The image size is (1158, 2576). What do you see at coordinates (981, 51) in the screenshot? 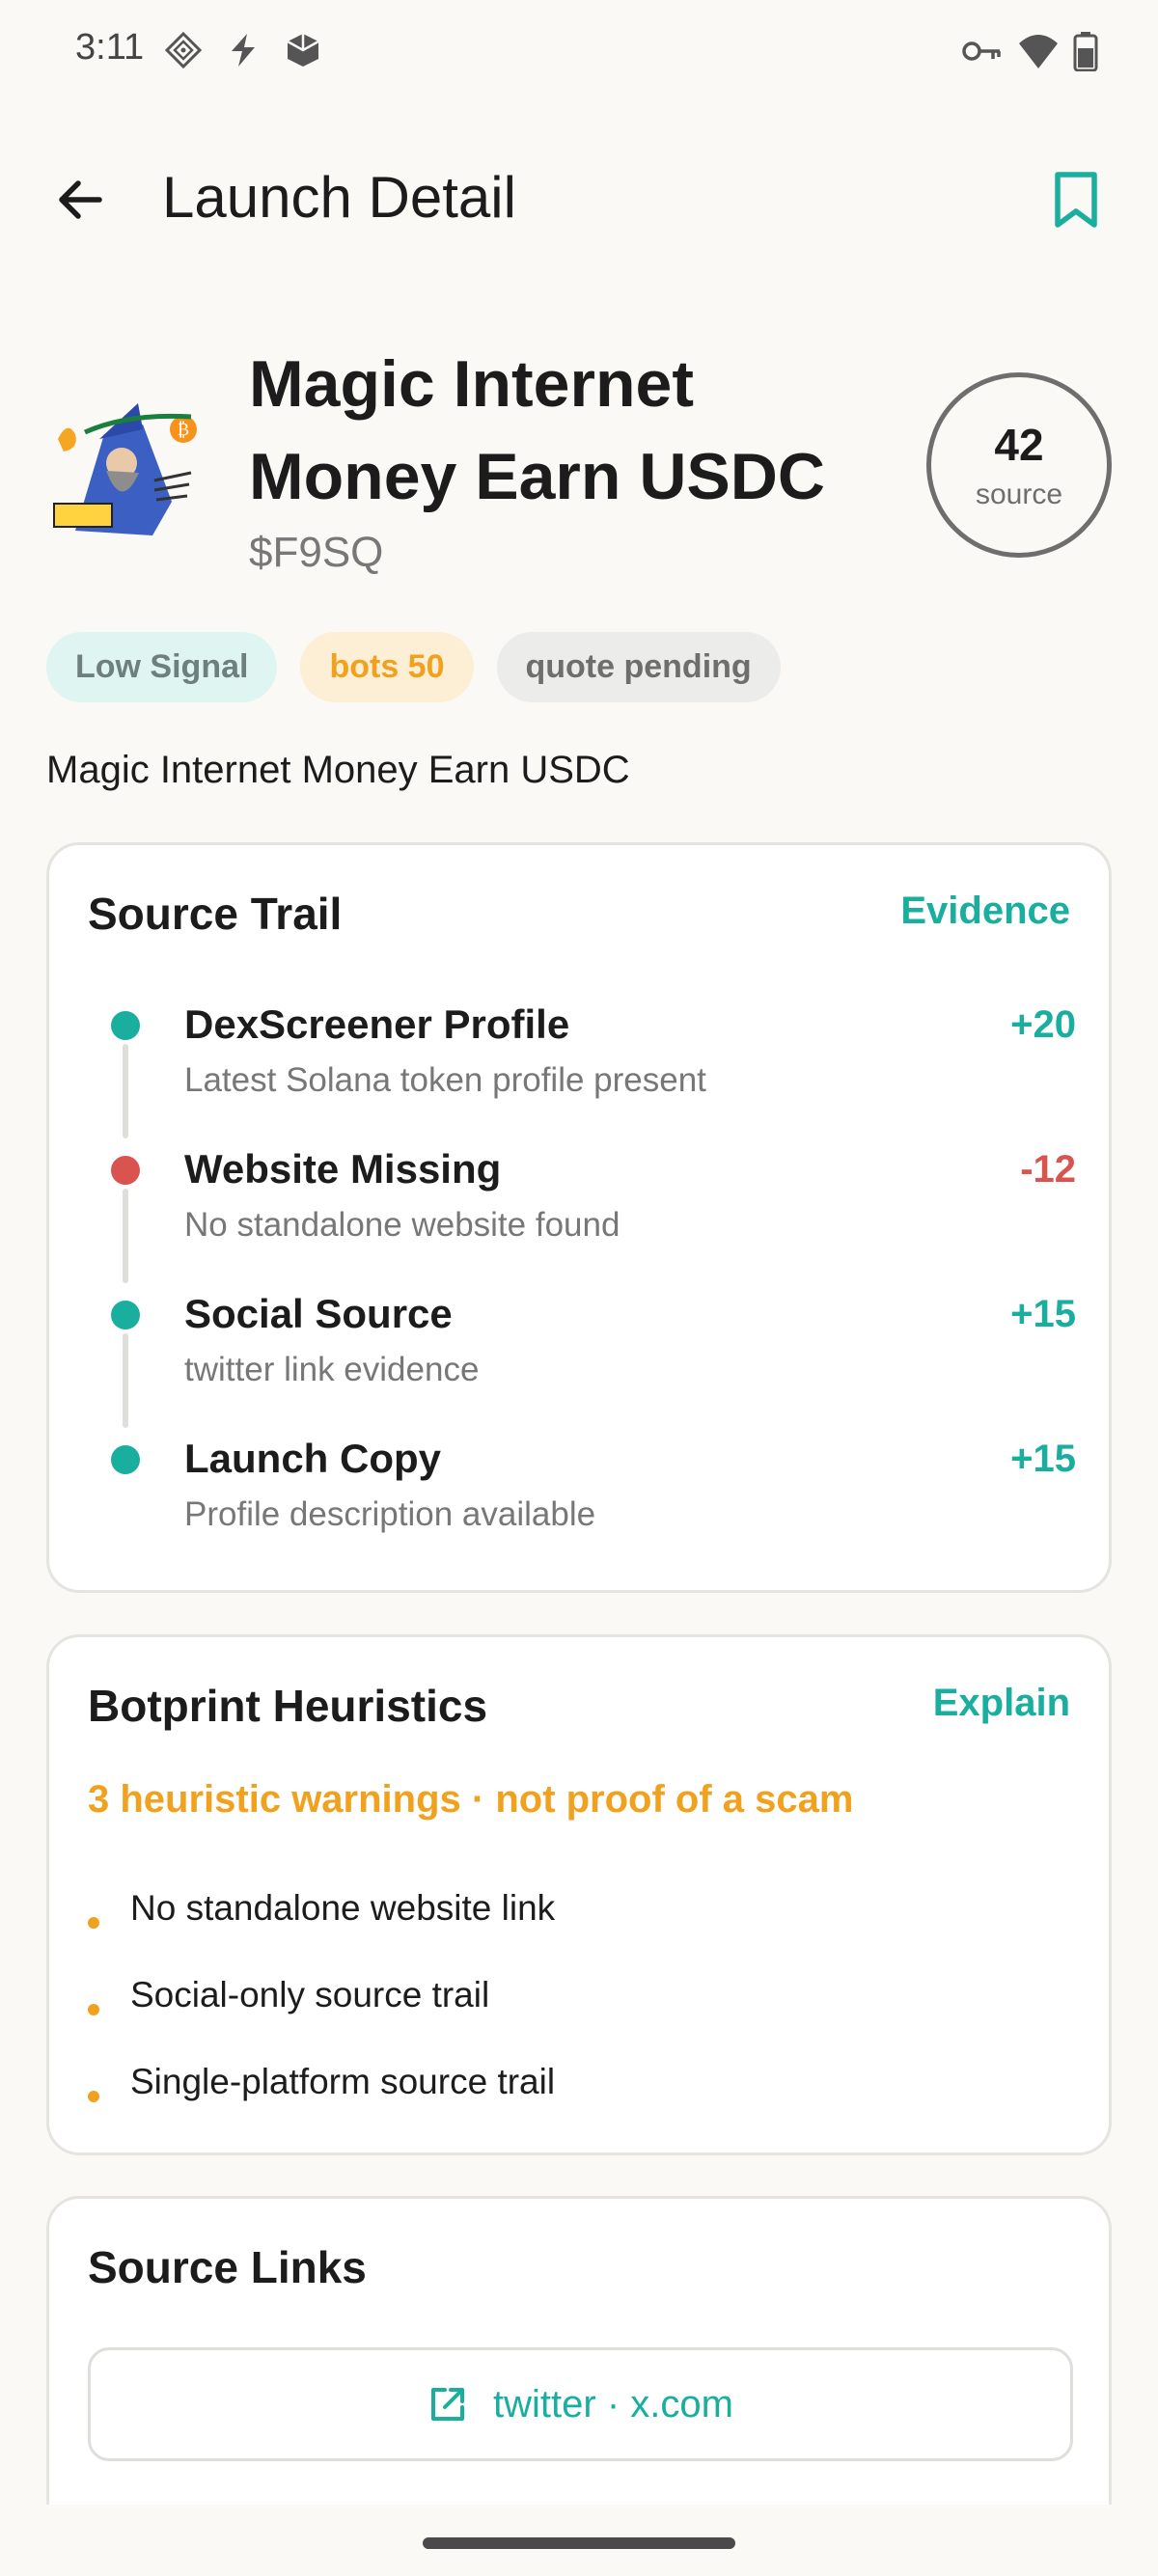
I see `vpn-key-icon` at bounding box center [981, 51].